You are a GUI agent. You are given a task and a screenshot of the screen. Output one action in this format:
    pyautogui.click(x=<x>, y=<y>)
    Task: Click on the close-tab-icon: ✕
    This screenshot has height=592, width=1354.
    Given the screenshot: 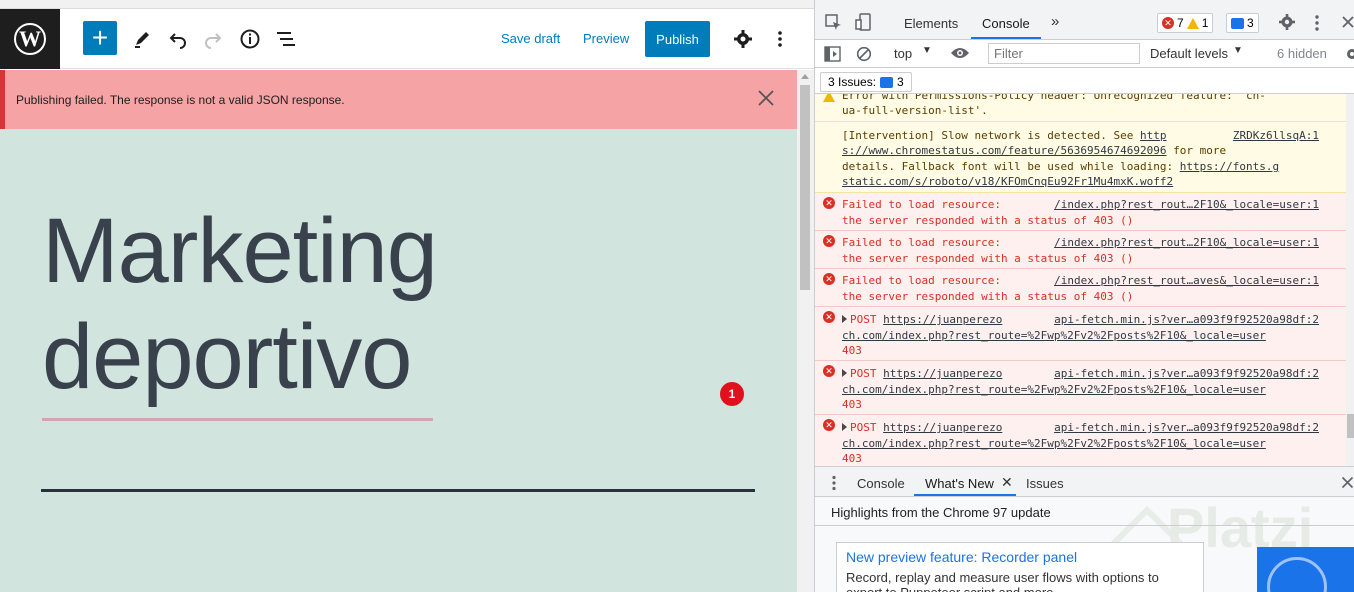 What is the action you would take?
    pyautogui.click(x=1007, y=482)
    